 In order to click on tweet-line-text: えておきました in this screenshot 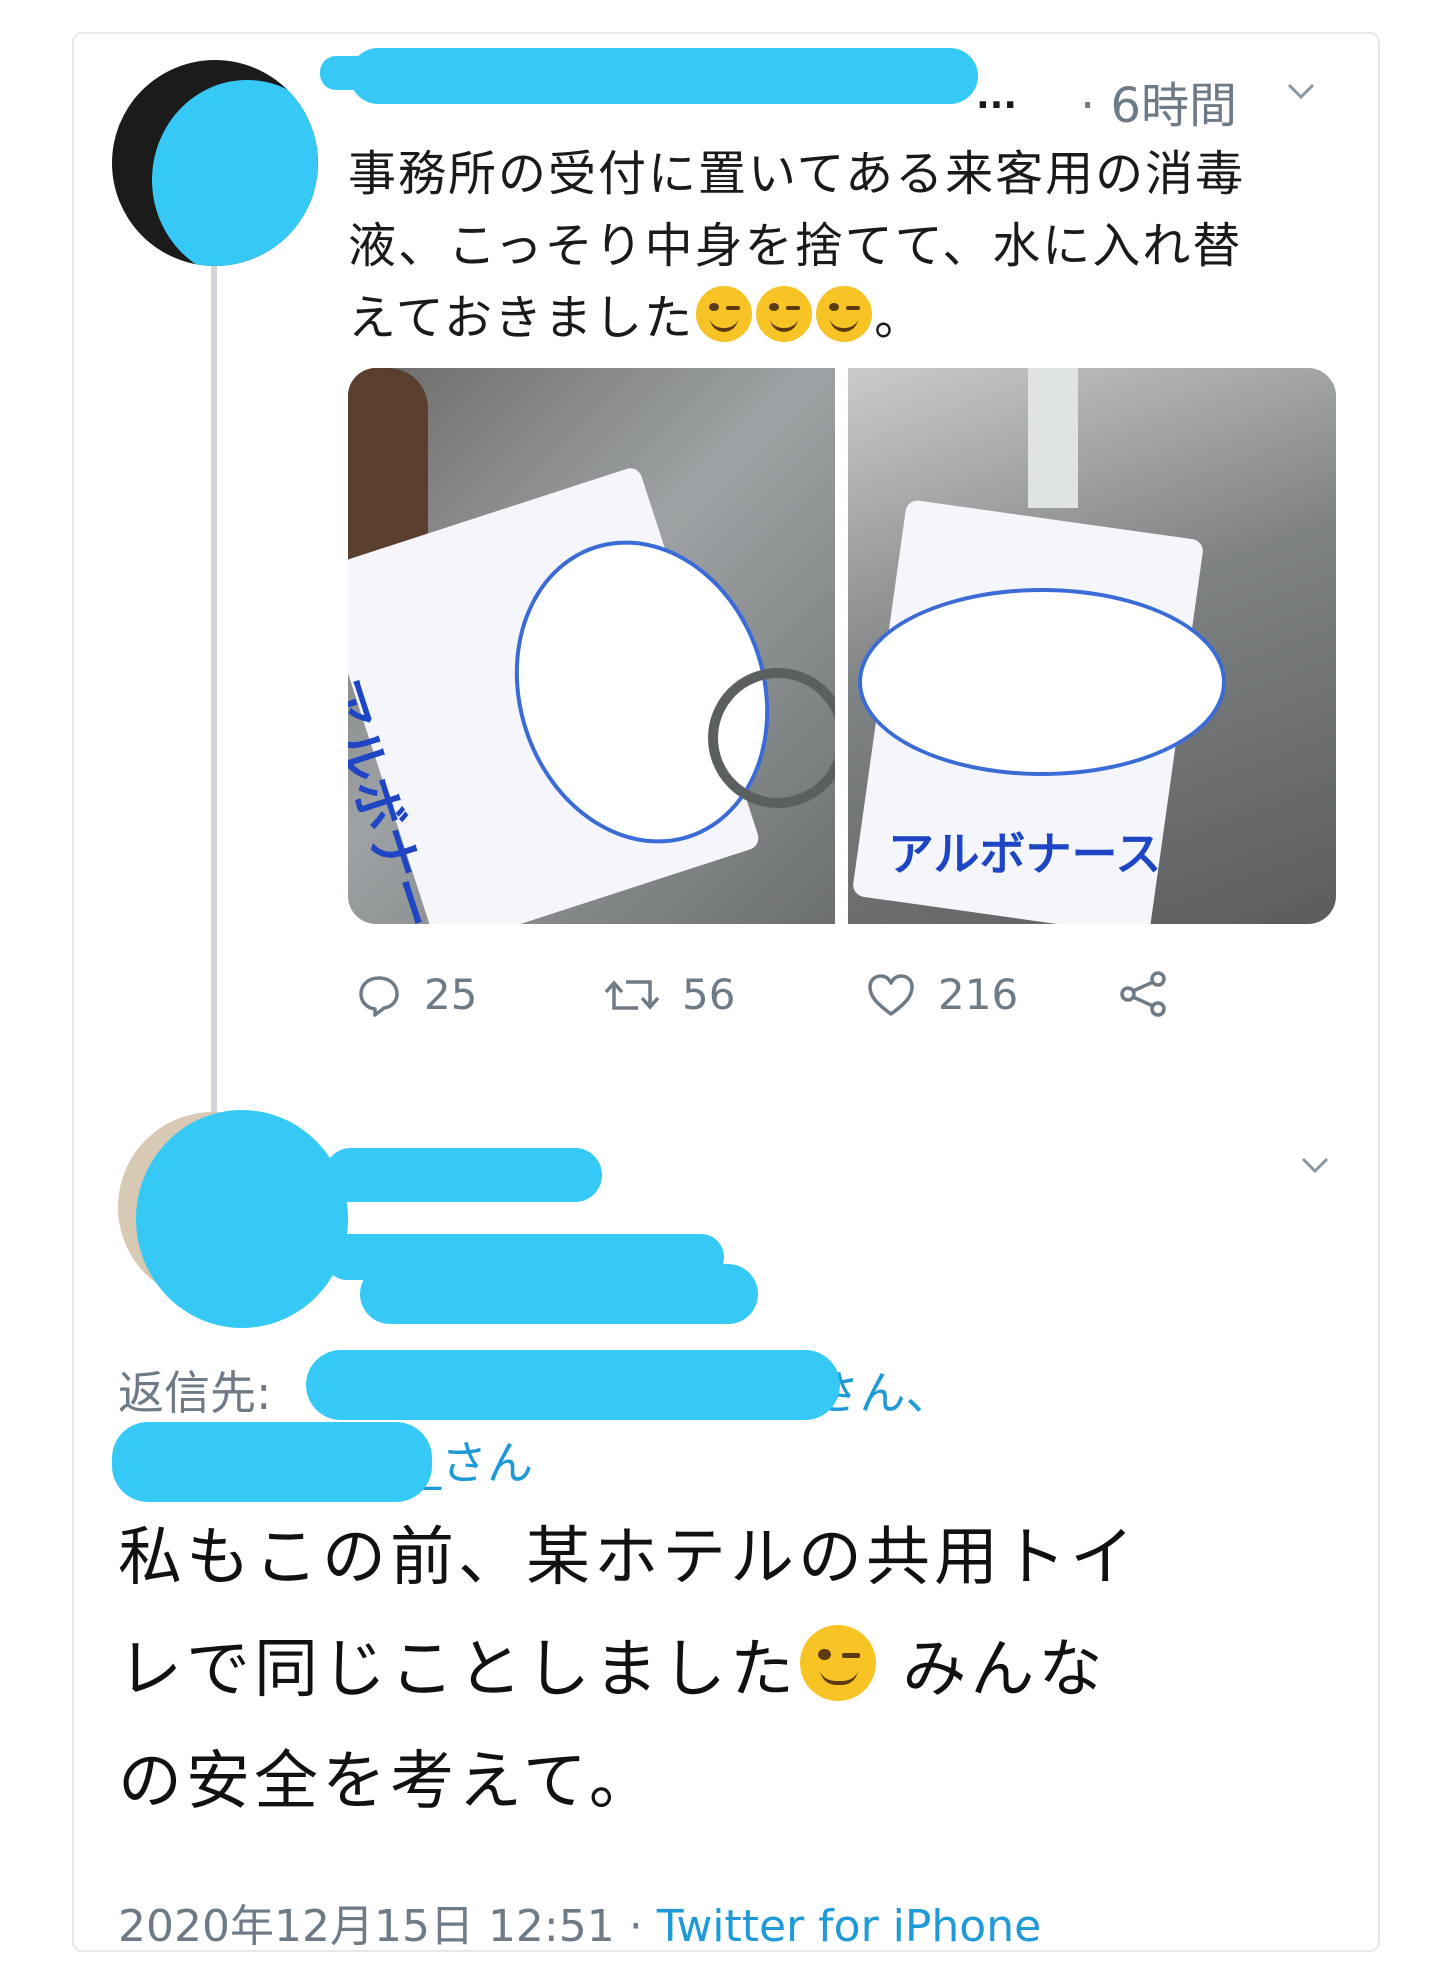, I will do `click(521, 318)`.